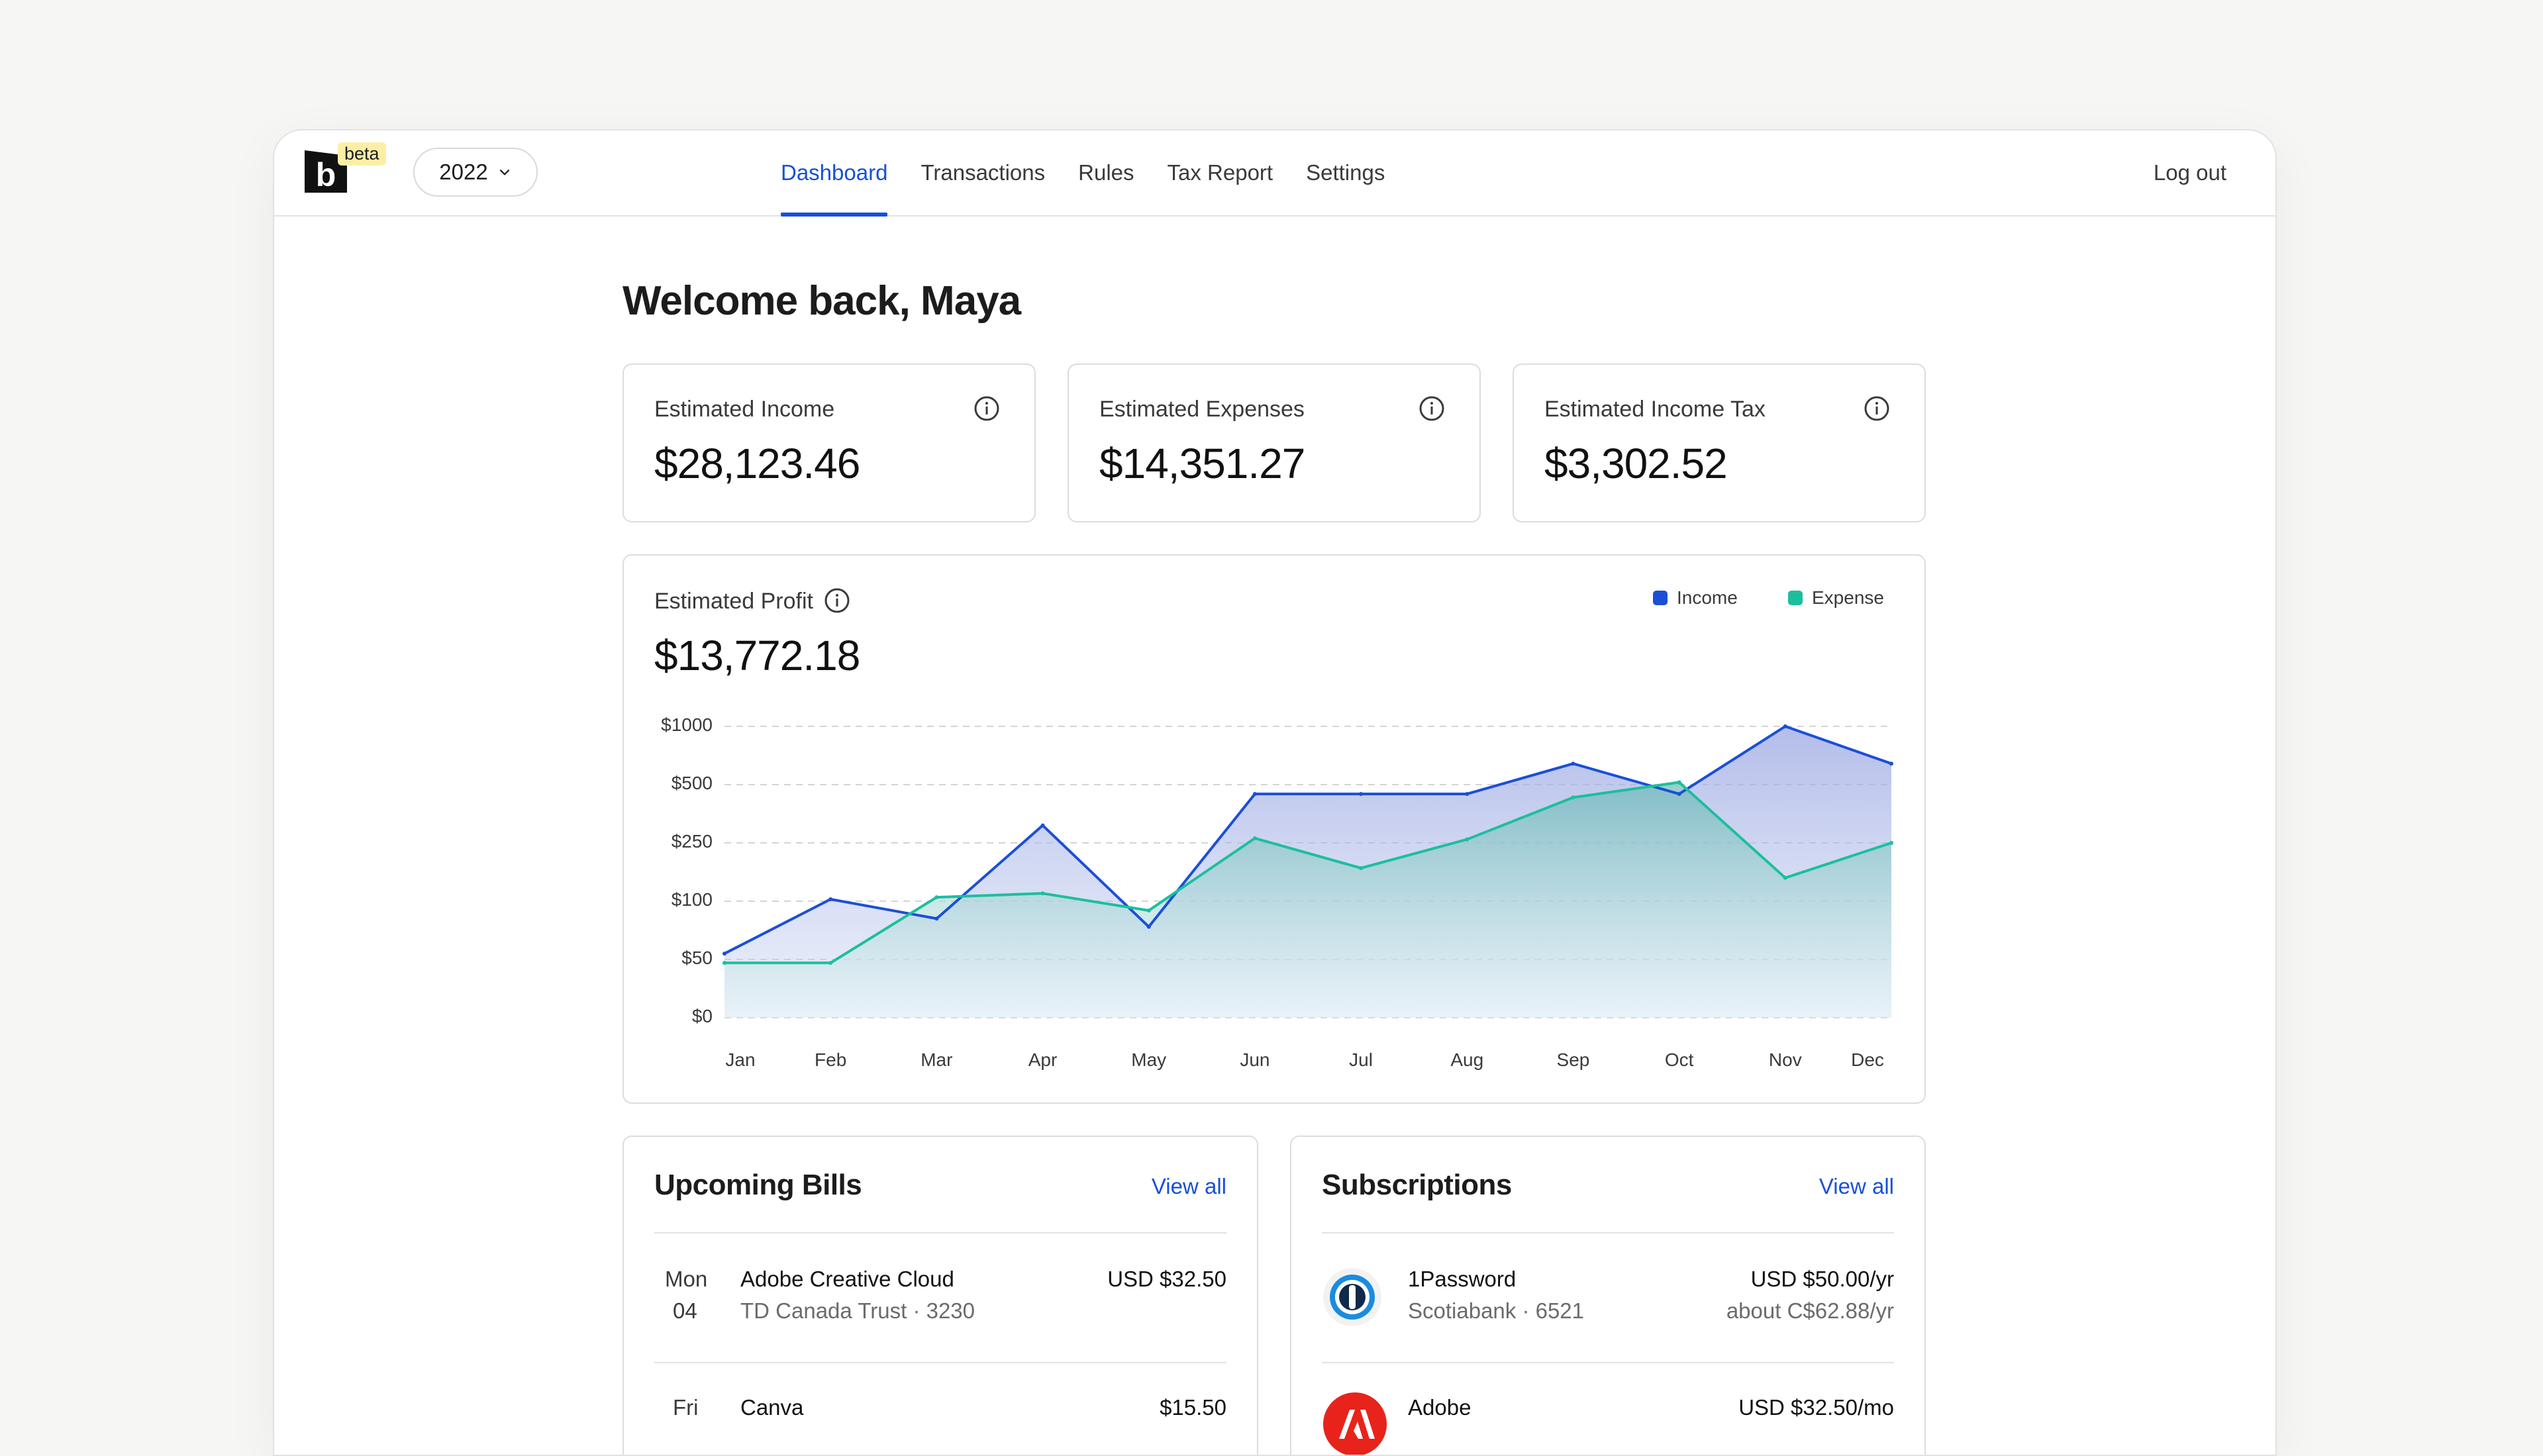  I want to click on income-label: Estimated Income, so click(744, 409).